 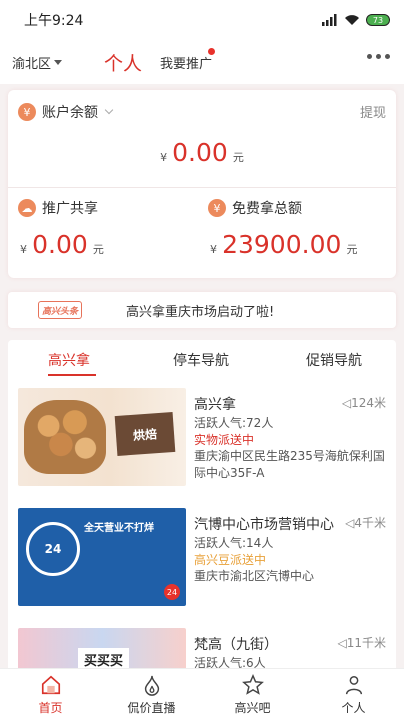 What do you see at coordinates (211, 51) in the screenshot?
I see `notification-dot` at bounding box center [211, 51].